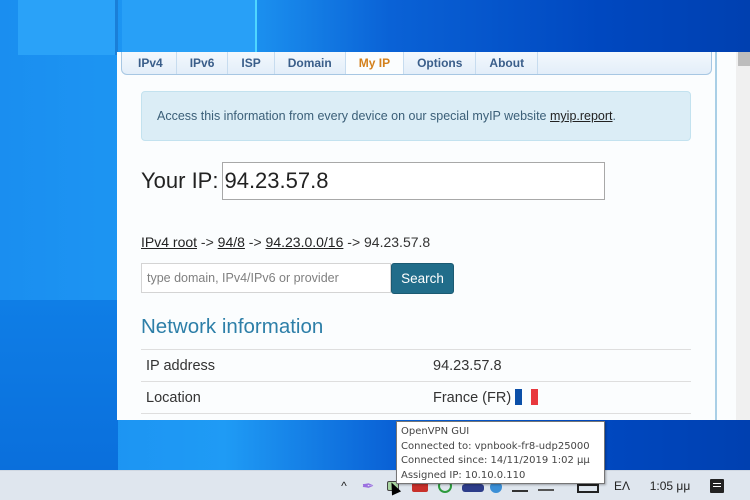 Image resolution: width=750 pixels, height=500 pixels. What do you see at coordinates (560, 365) in the screenshot?
I see `row-value: 94.23.57.8` at bounding box center [560, 365].